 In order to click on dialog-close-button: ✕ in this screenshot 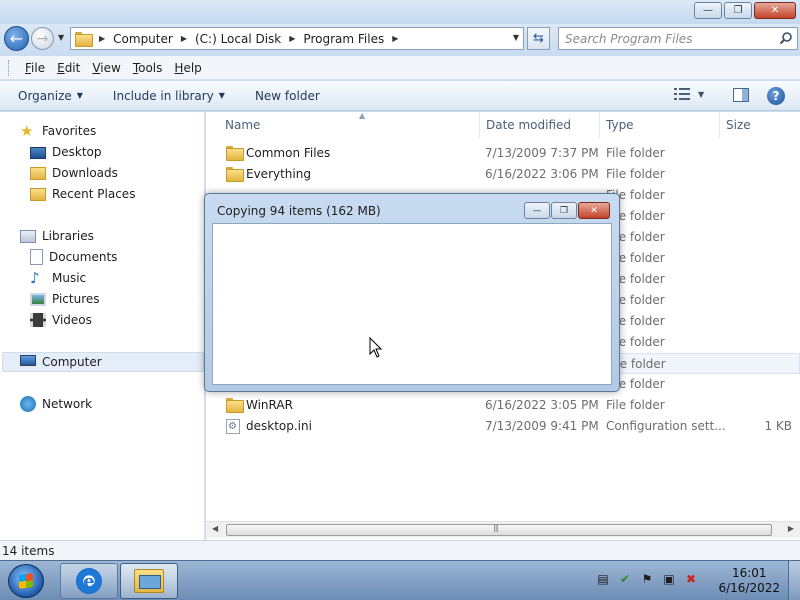, I will do `click(594, 210)`.